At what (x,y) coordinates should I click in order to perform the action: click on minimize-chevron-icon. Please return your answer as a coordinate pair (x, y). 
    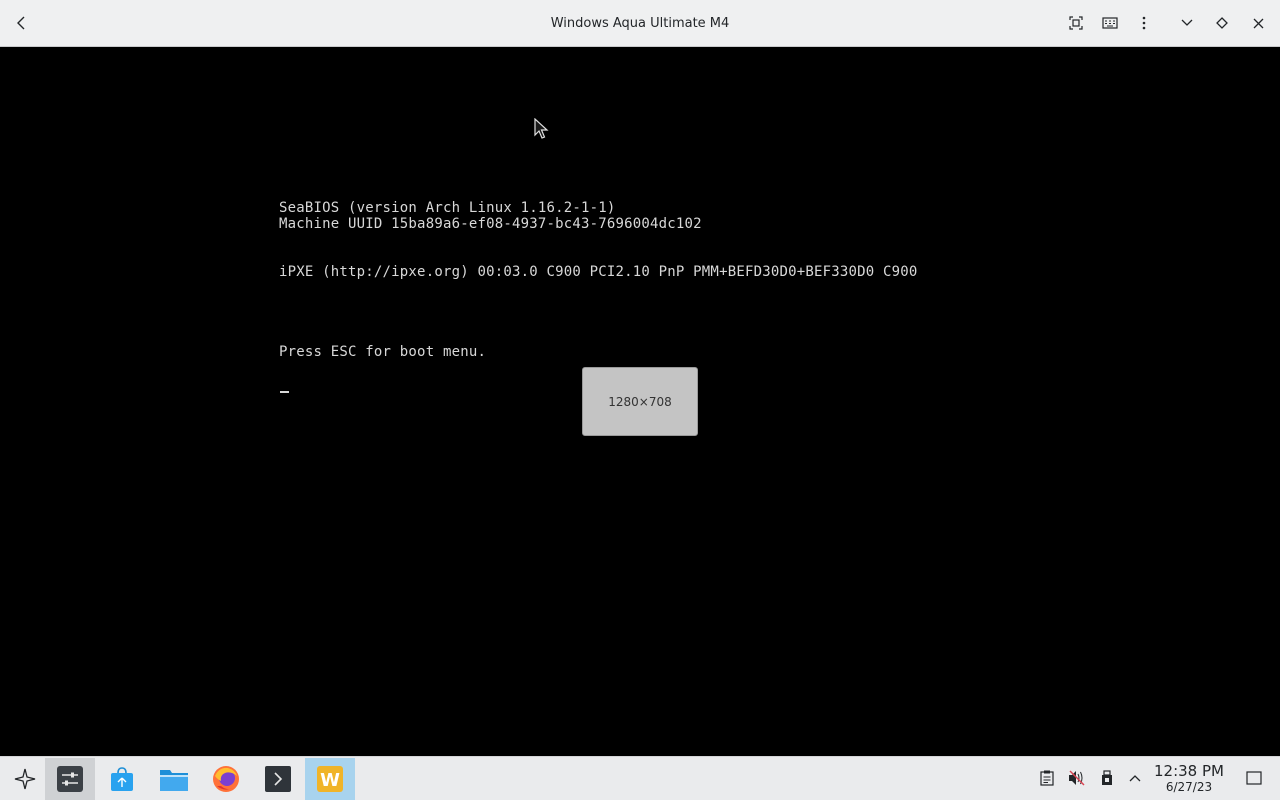
    Looking at the image, I should click on (1187, 23).